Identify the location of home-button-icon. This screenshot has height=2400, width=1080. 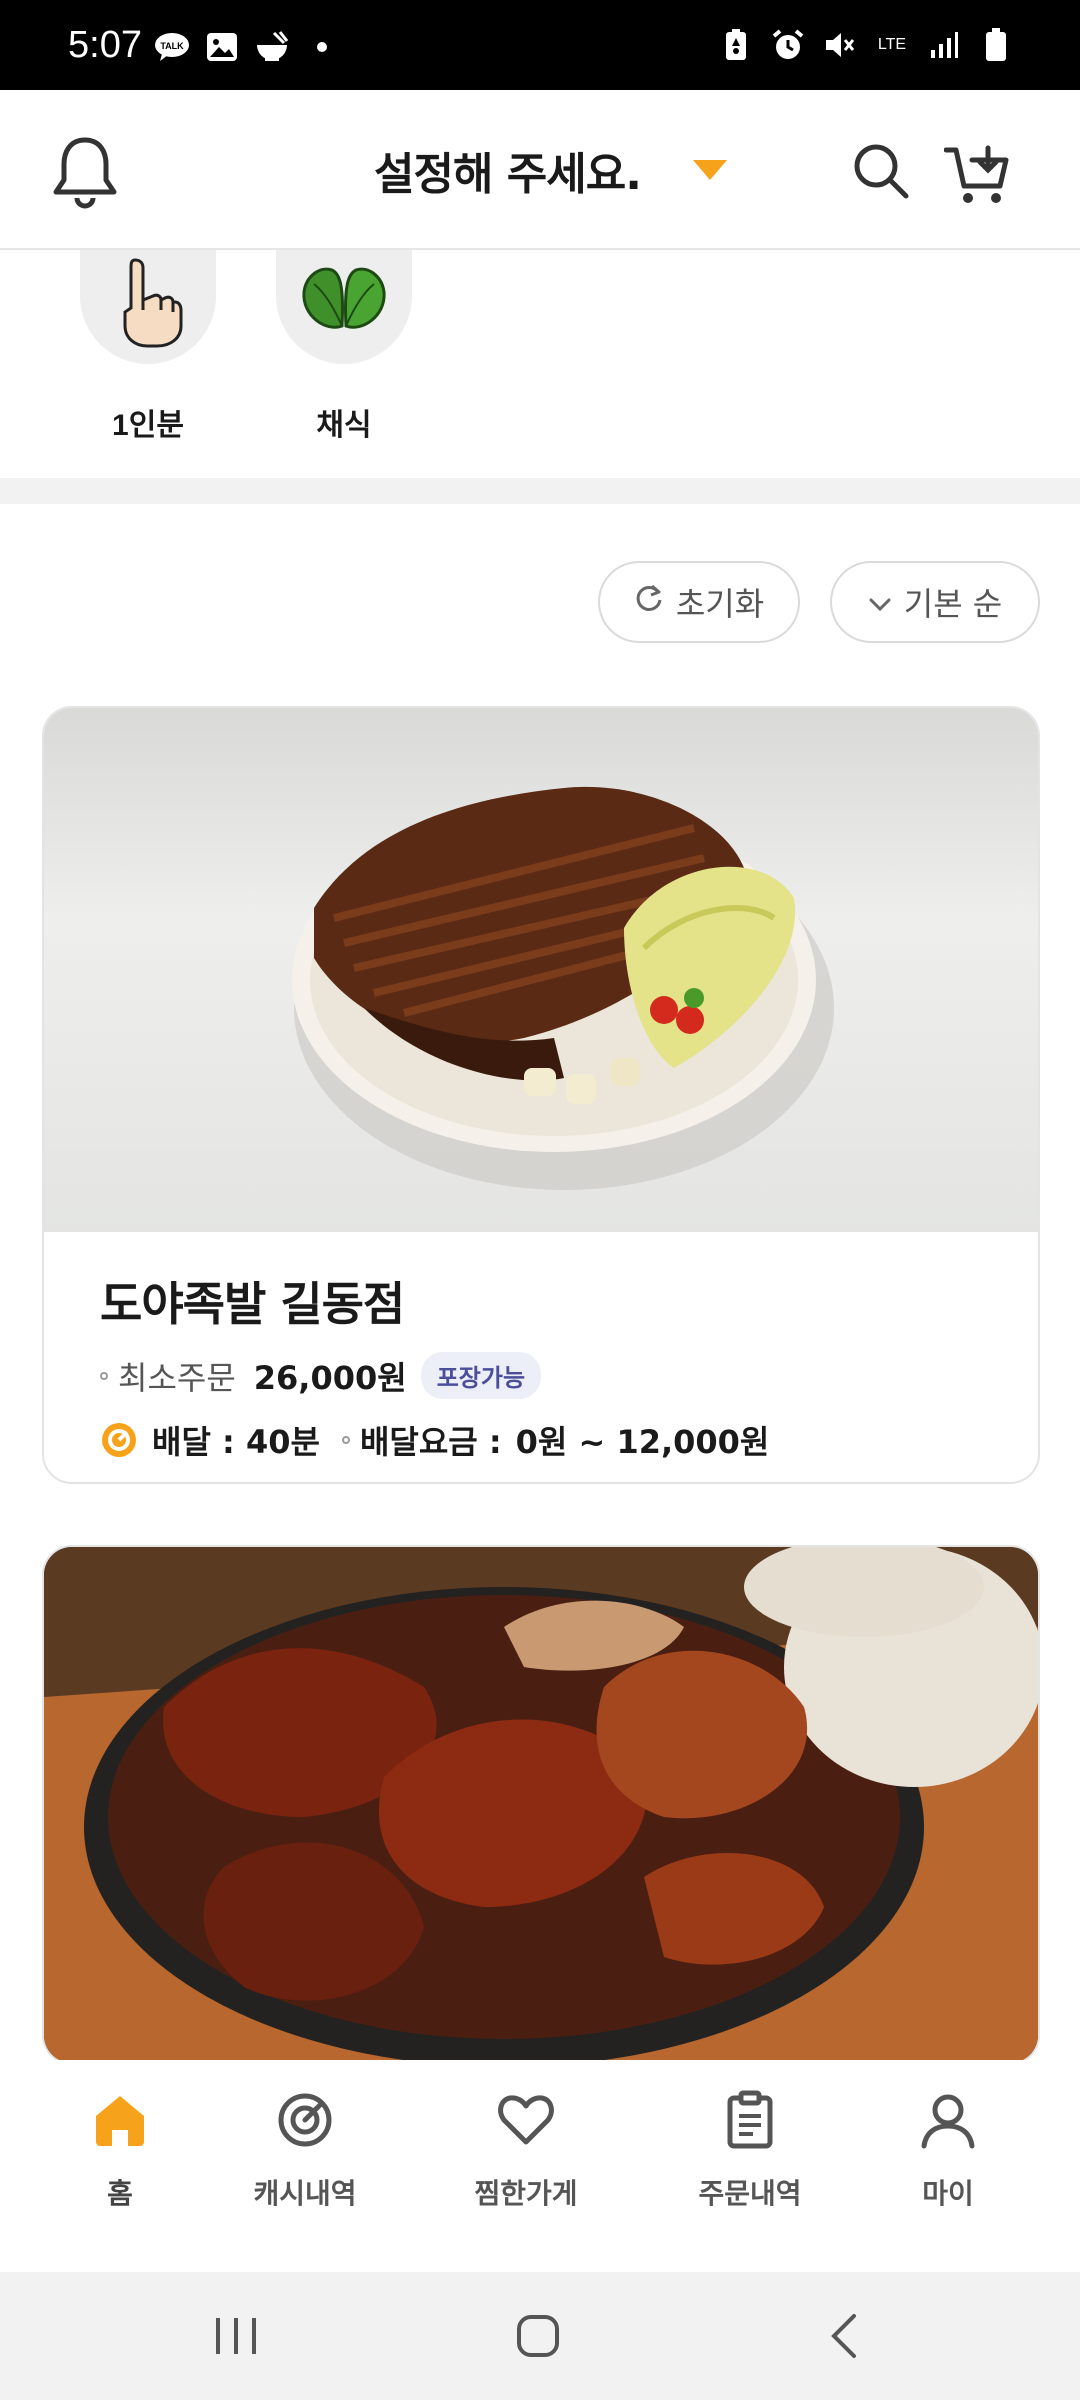
(538, 2336).